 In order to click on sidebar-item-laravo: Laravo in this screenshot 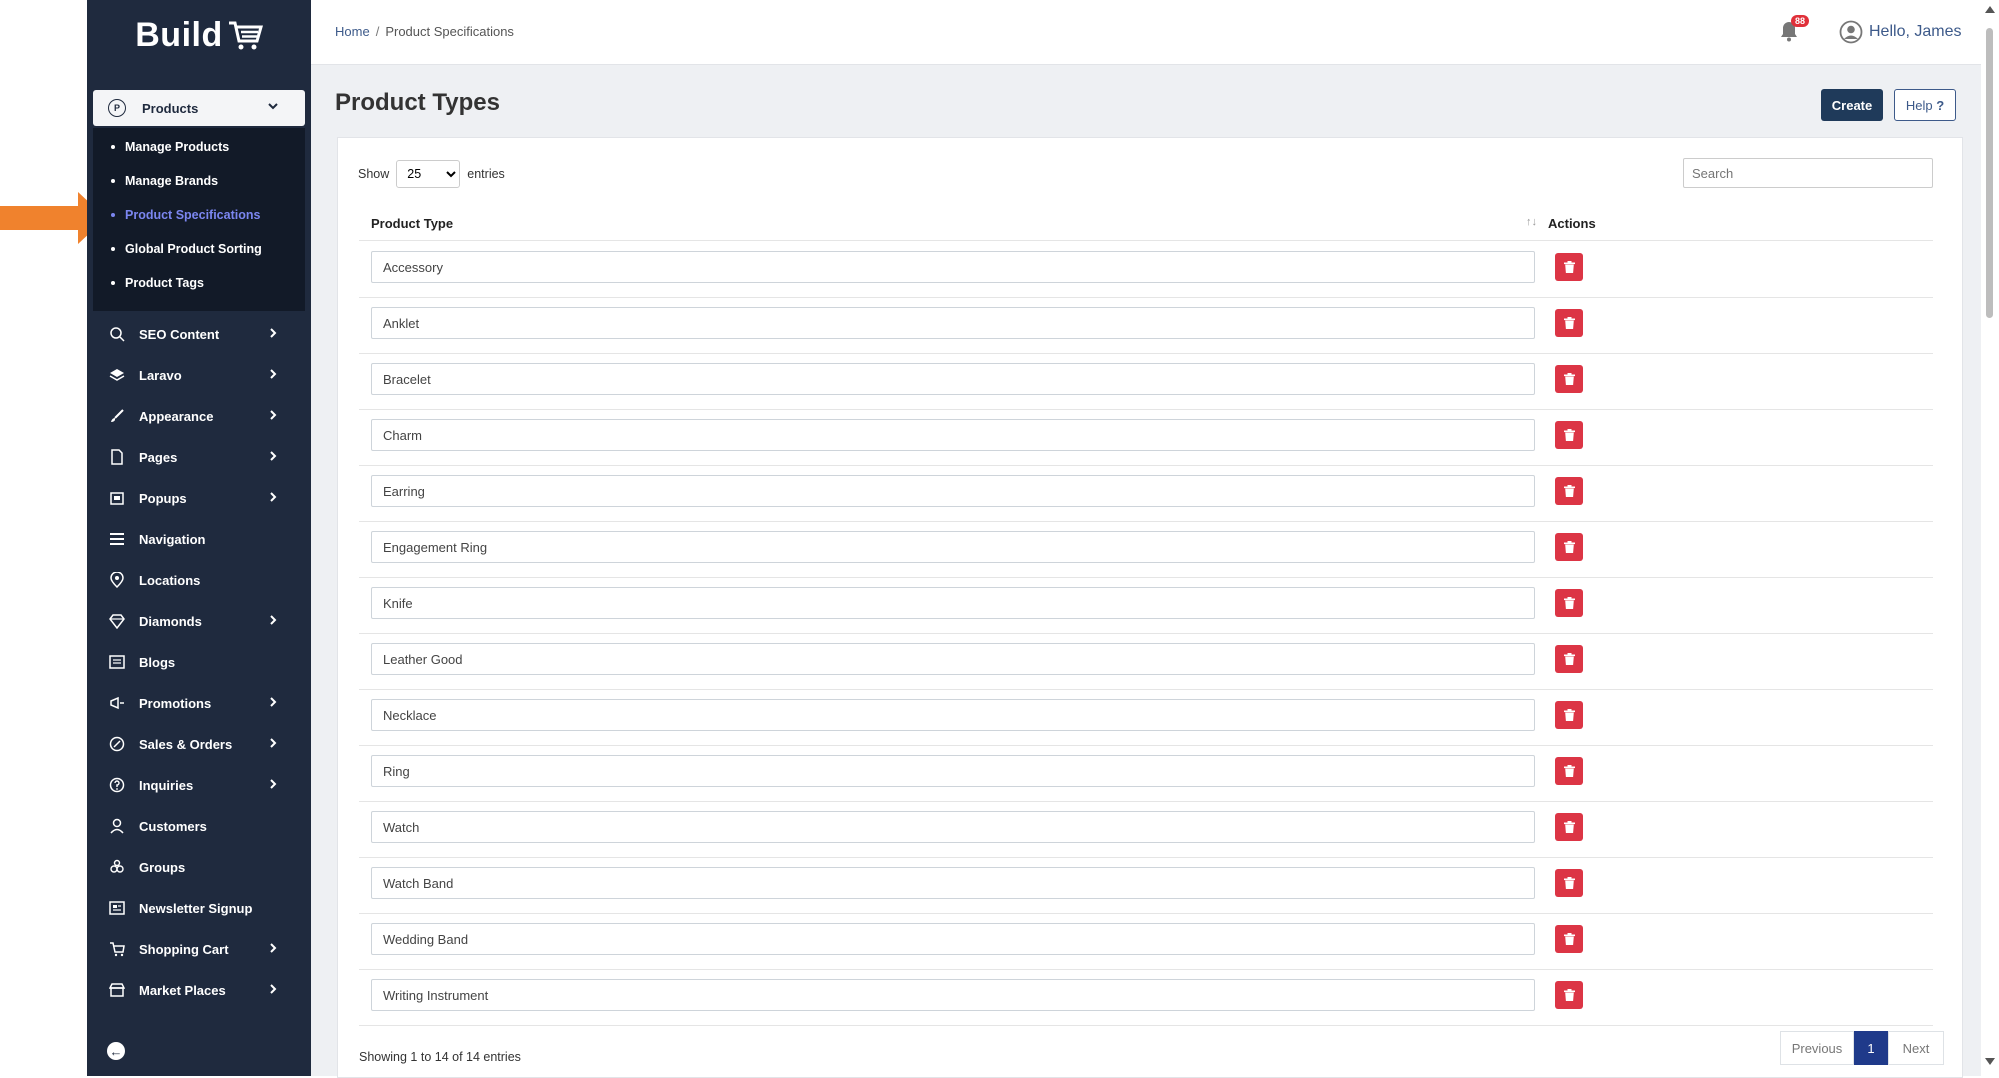, I will do `click(199, 375)`.